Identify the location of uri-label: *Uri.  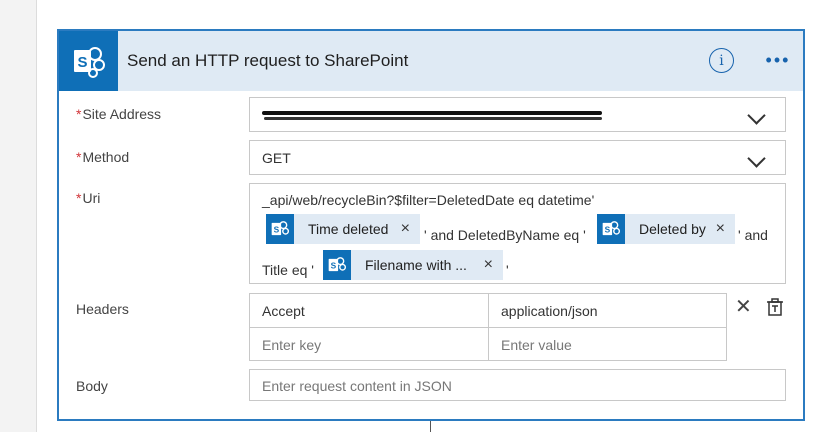
(88, 198).